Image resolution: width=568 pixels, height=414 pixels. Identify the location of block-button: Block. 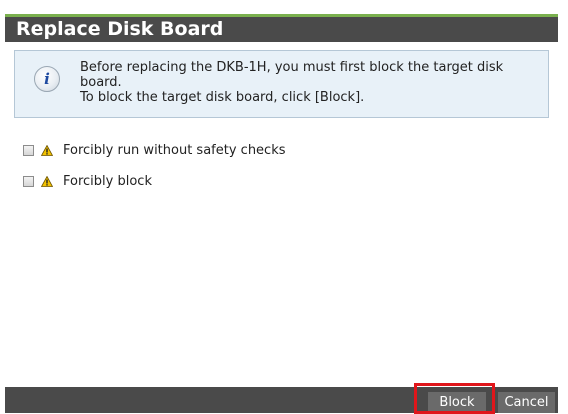
(457, 402).